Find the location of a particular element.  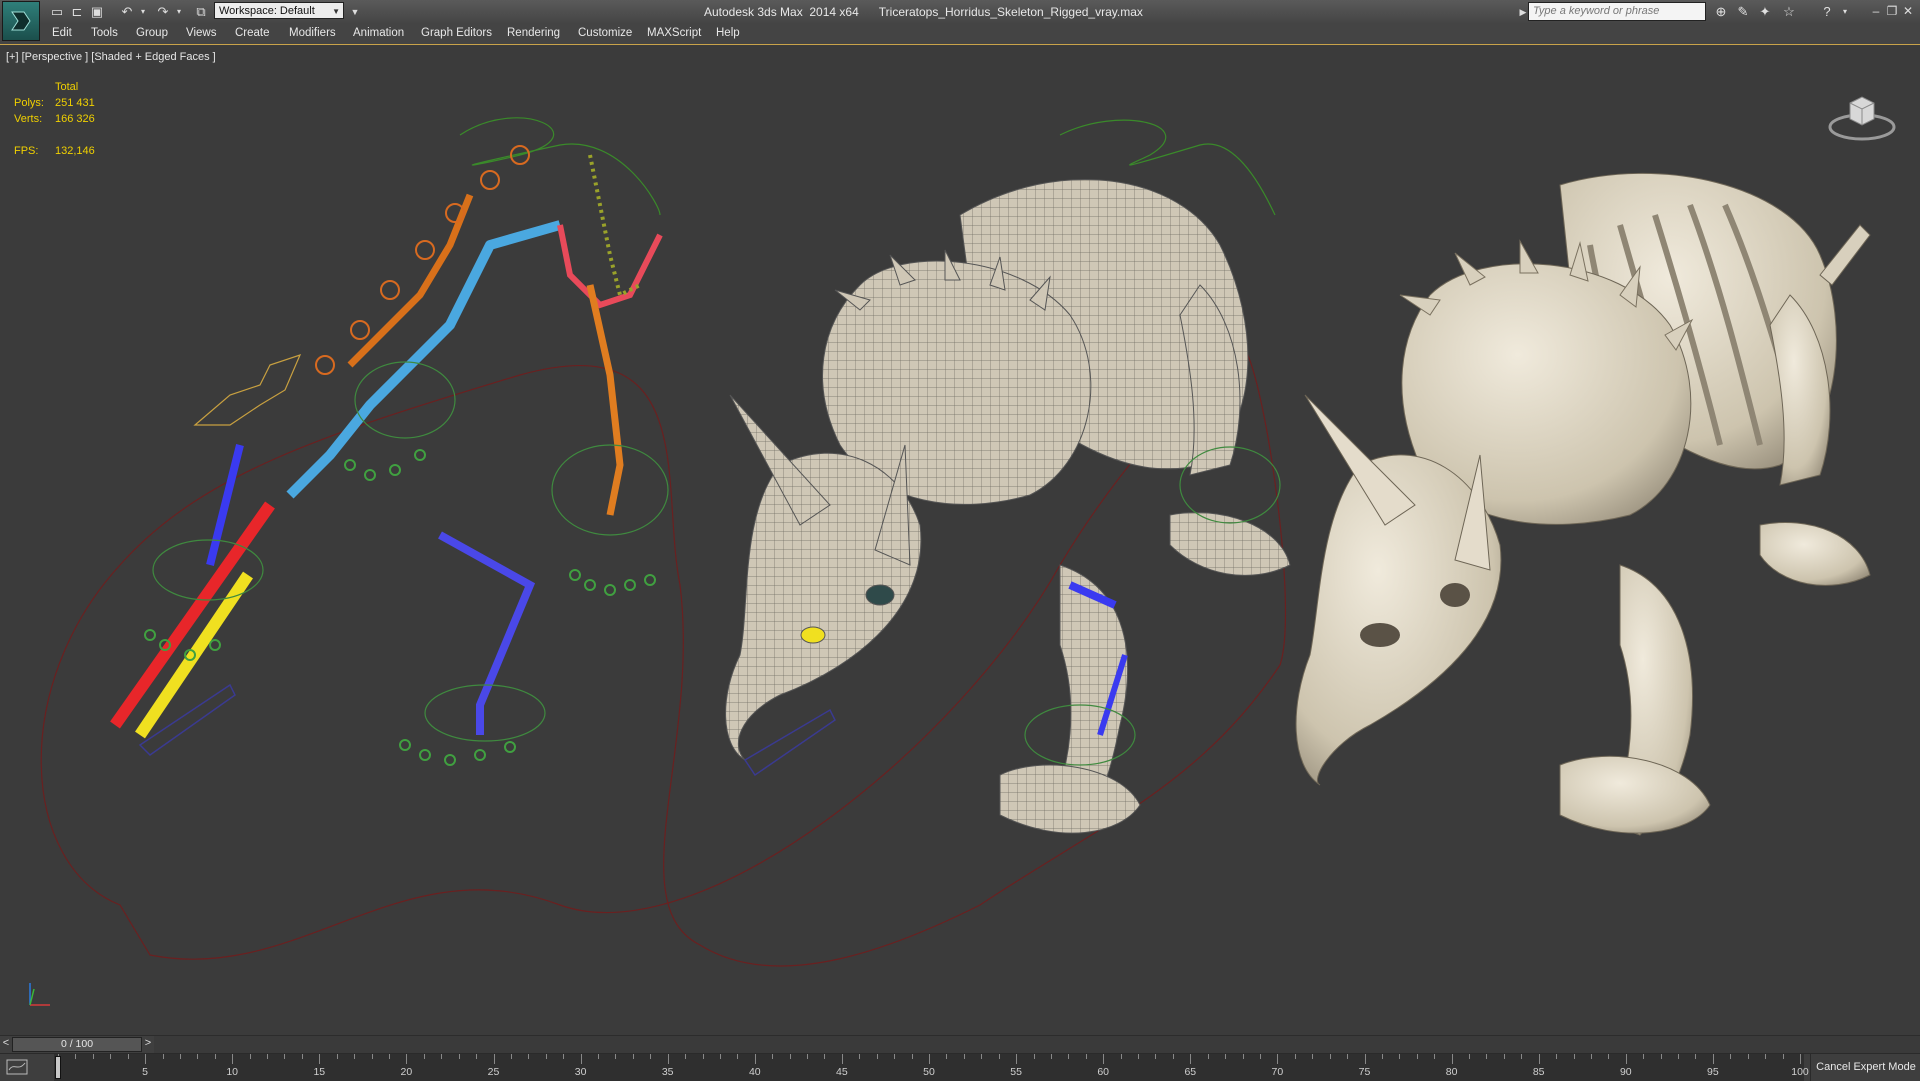

undo-dropdown-icon: ▾ is located at coordinates (143, 12).